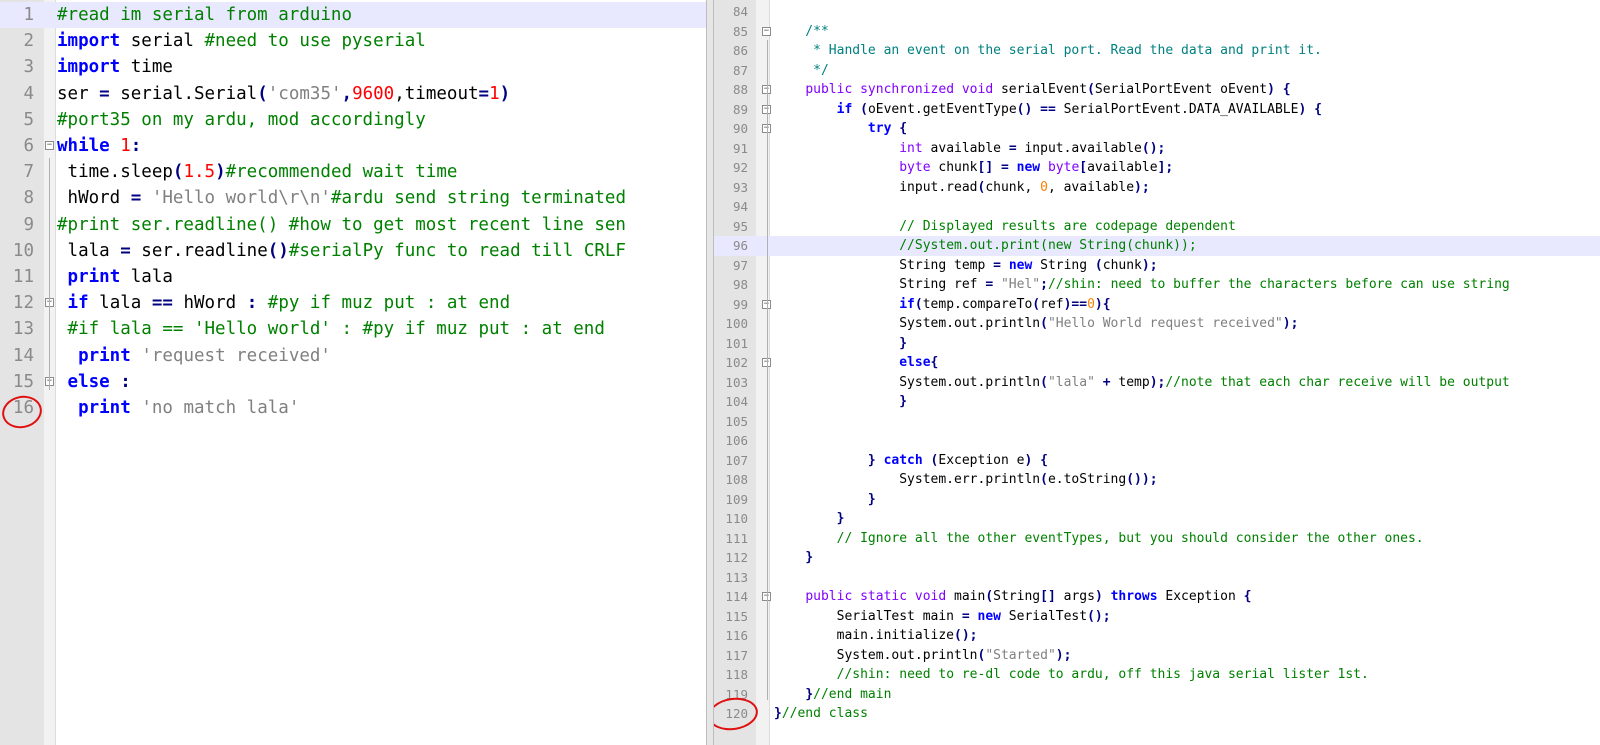 This screenshot has width=1600, height=745. Describe the element at coordinates (257, 172) in the screenshot. I see `code-text: time.sleep(1.5)#recommended wait time` at that location.